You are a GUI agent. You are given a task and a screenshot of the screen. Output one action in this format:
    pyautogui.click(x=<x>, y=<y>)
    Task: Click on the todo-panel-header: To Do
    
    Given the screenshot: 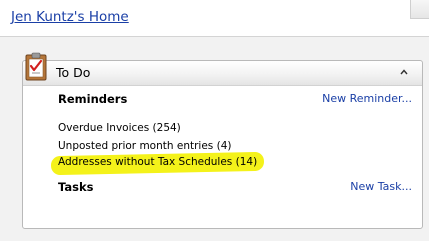 What is the action you would take?
    pyautogui.click(x=222, y=69)
    